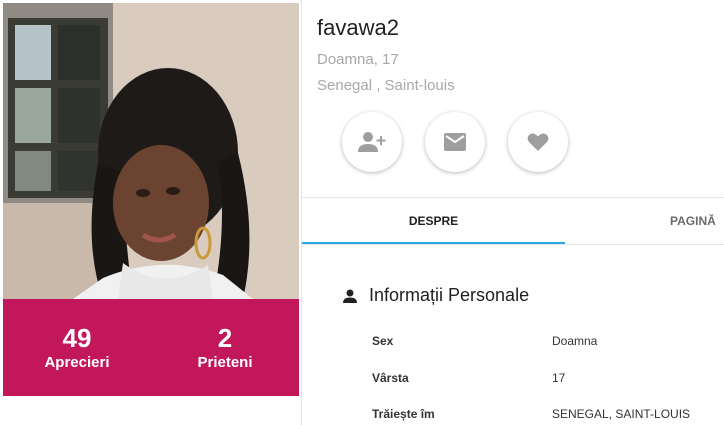 This screenshot has width=724, height=425. I want to click on active-tab-indicator, so click(433, 243).